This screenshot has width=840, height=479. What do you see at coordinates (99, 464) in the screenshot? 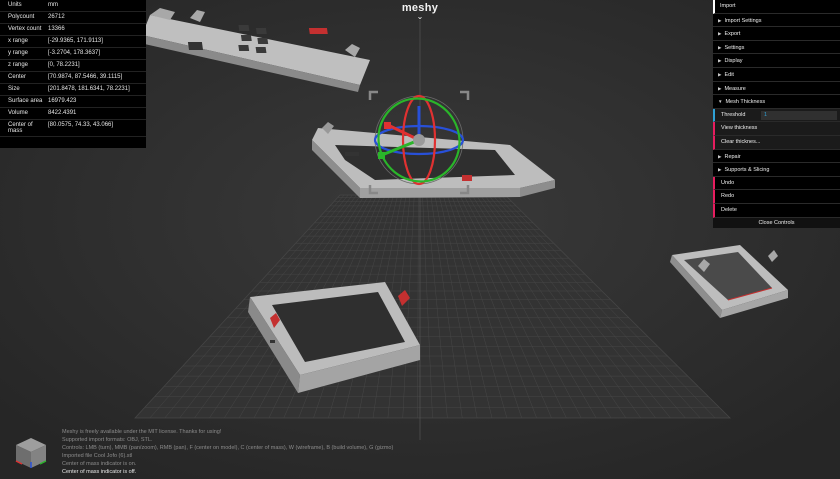
I see `log-line: Center of mass indicator is on.` at bounding box center [99, 464].